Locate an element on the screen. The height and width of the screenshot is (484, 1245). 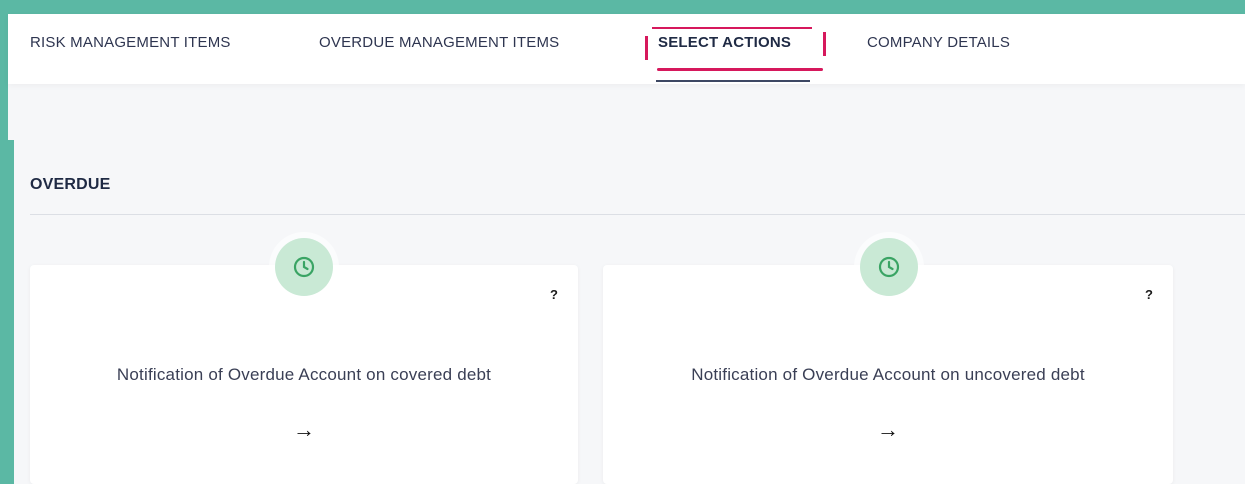
section-divider is located at coordinates (637, 214).